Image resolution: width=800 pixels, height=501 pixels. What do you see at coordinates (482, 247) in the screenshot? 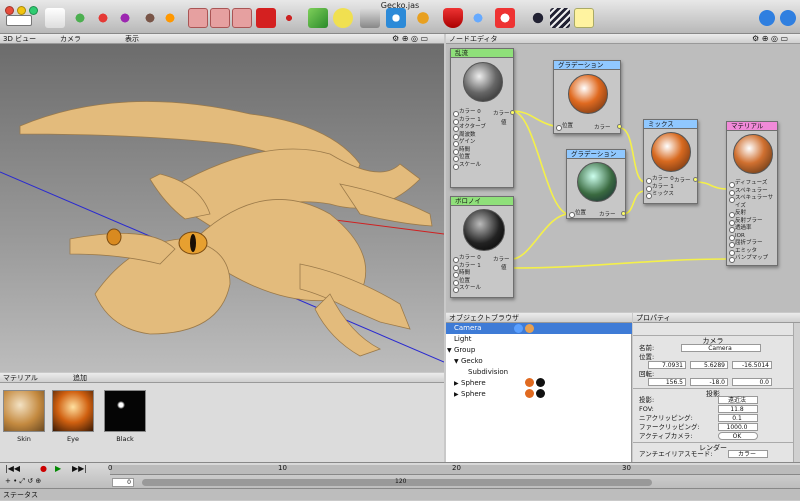
I see `node-voronoi: ボロノイ カラー 0 カラー 1 時間 位置 スケール カラー 値` at bounding box center [482, 247].